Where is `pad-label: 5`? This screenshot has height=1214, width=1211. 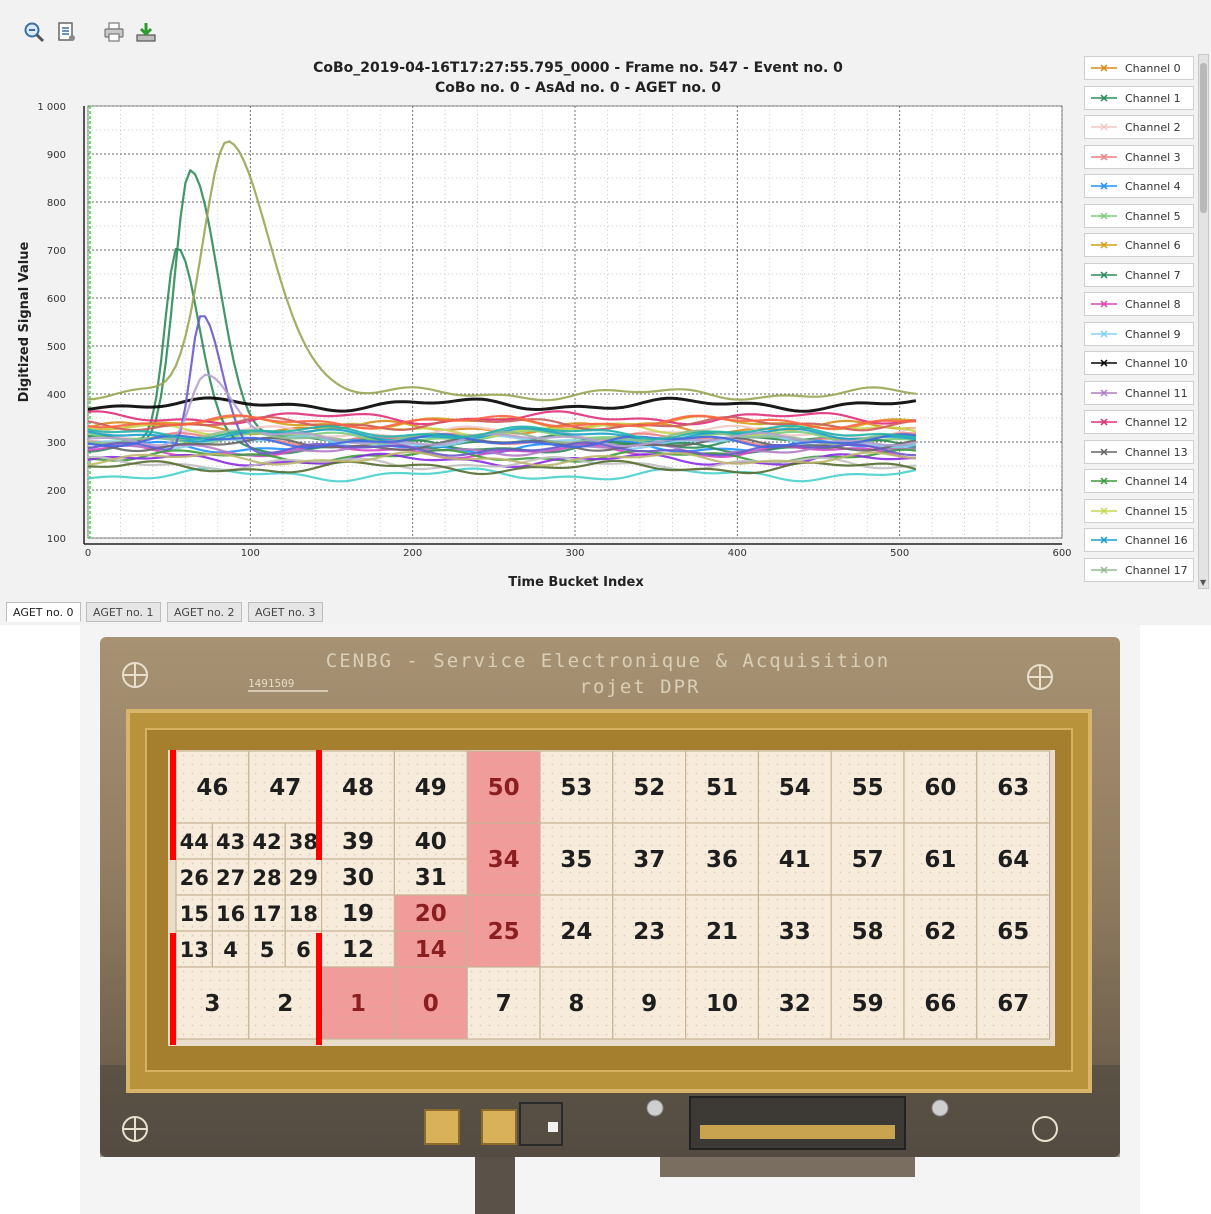 pad-label: 5 is located at coordinates (267, 950).